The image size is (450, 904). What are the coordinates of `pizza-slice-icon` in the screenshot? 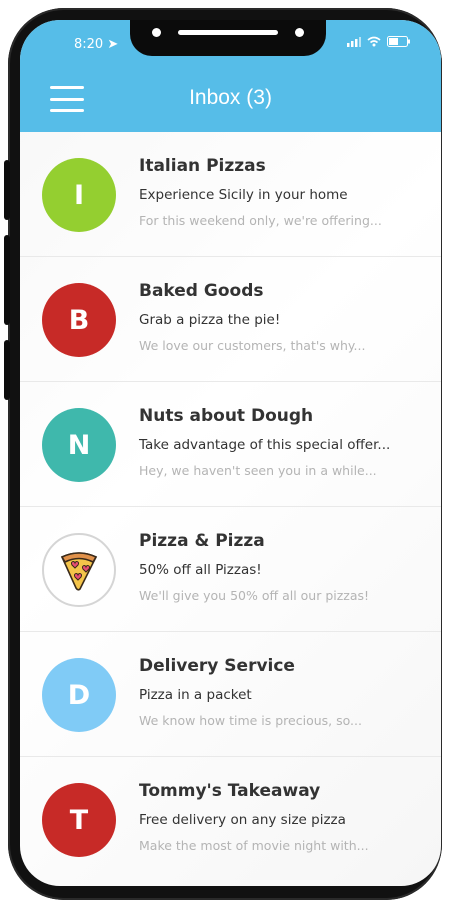 It's located at (79, 571).